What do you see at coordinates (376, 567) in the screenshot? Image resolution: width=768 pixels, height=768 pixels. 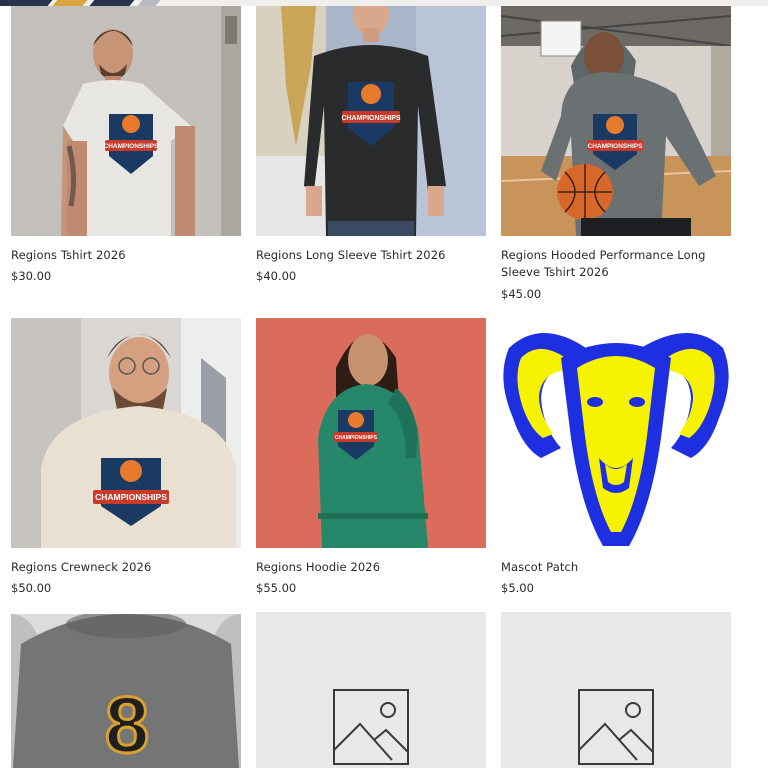 I see `product-title: Regions Hoodie 2026` at bounding box center [376, 567].